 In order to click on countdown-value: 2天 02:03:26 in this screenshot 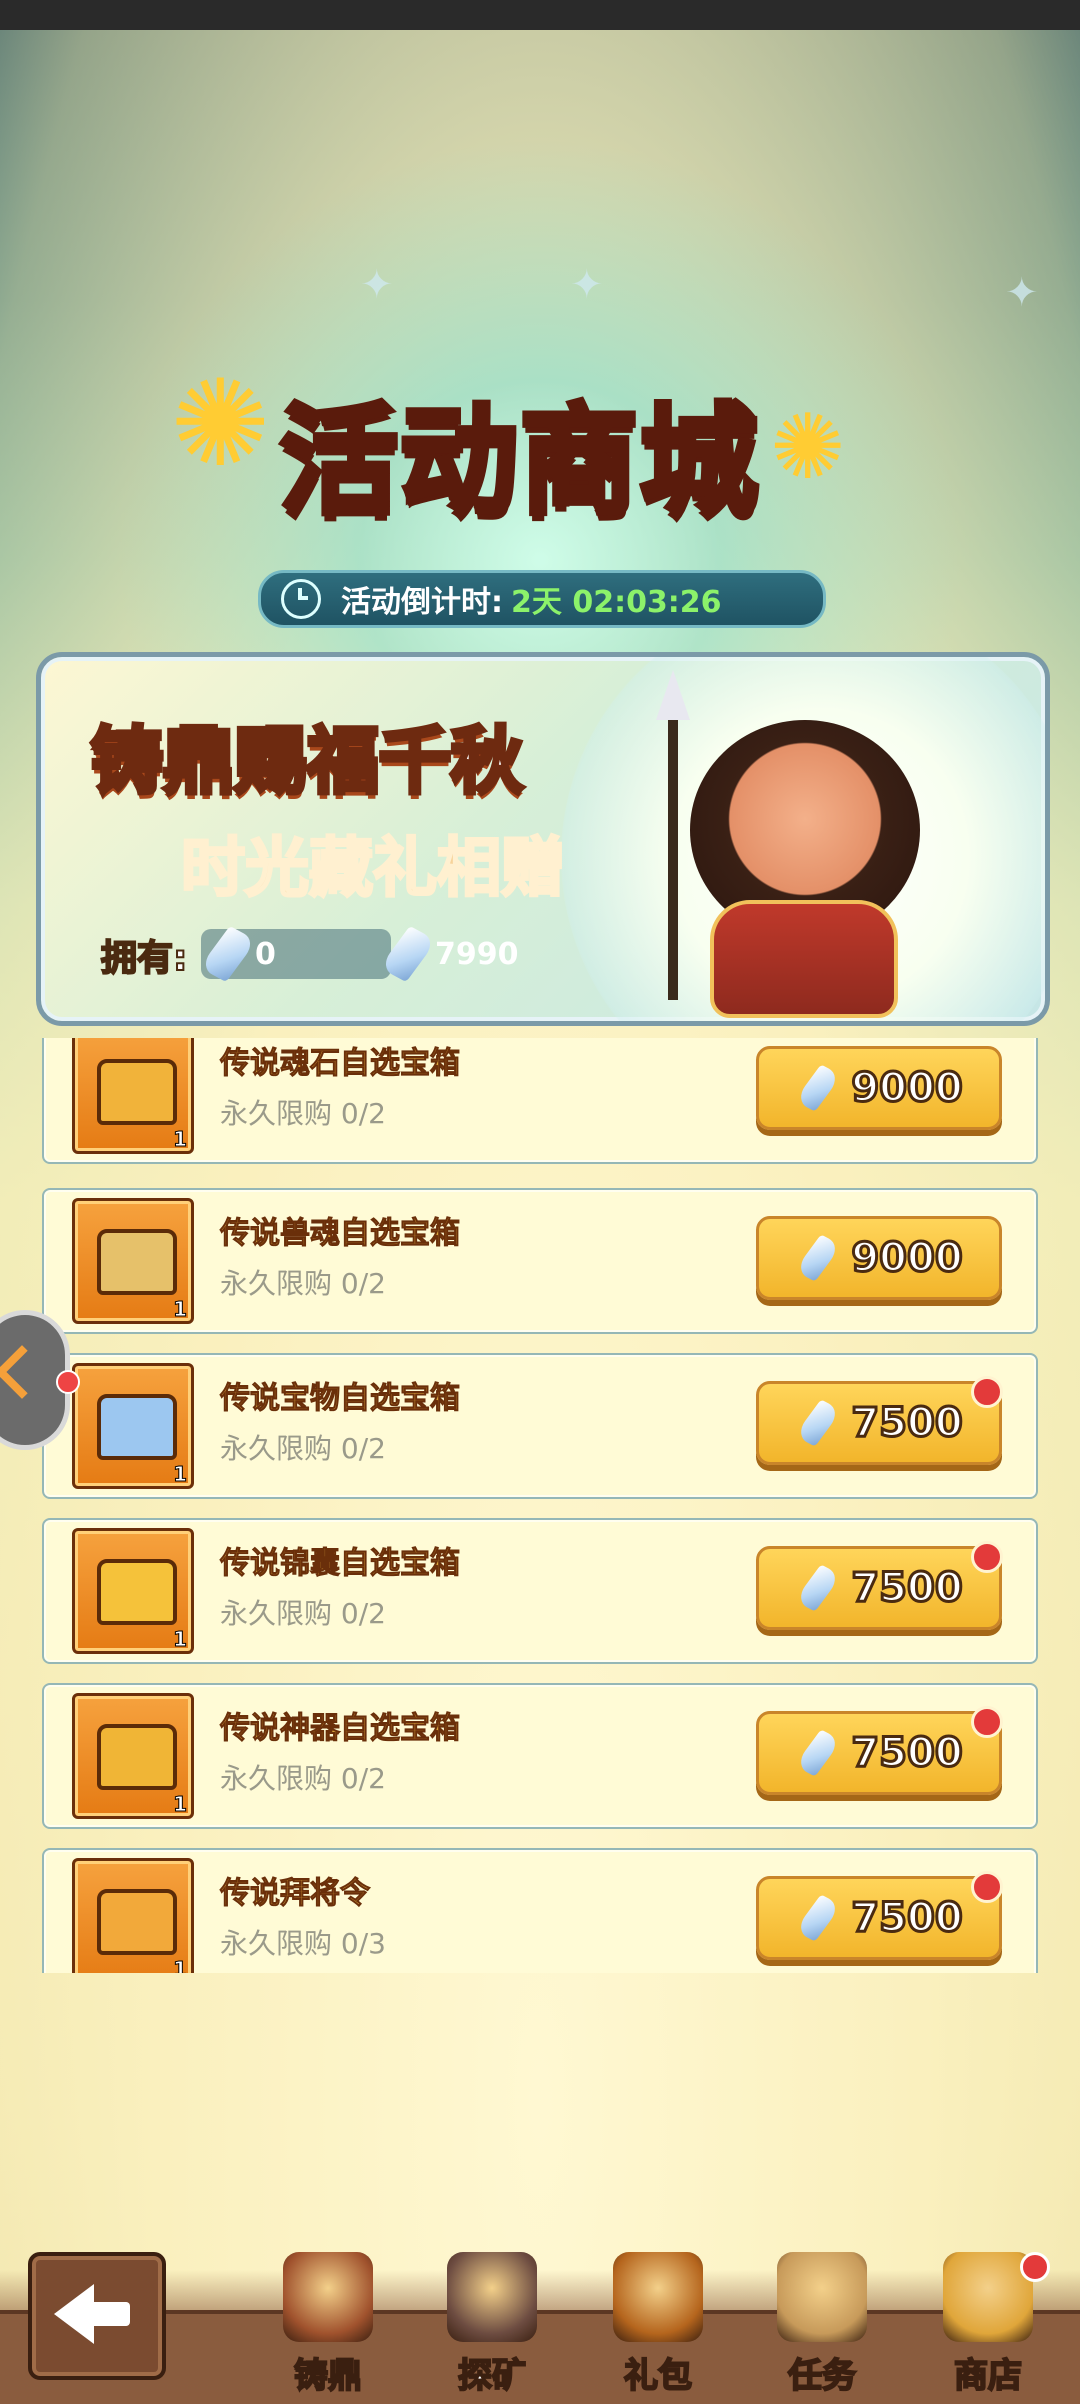, I will do `click(616, 602)`.